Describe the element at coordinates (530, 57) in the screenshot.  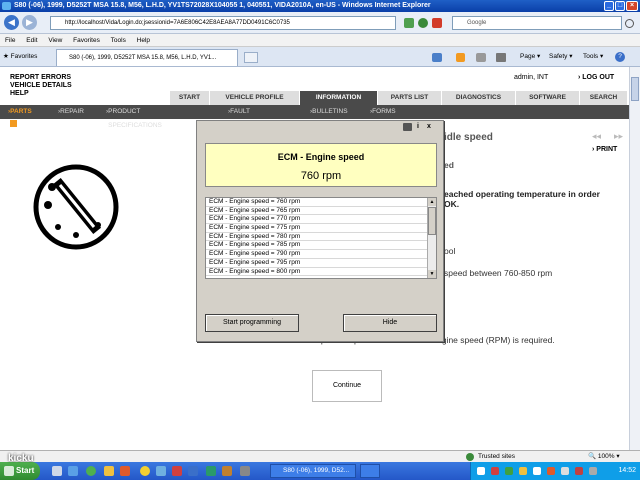
I see `page-menu: Page ▾` at that location.